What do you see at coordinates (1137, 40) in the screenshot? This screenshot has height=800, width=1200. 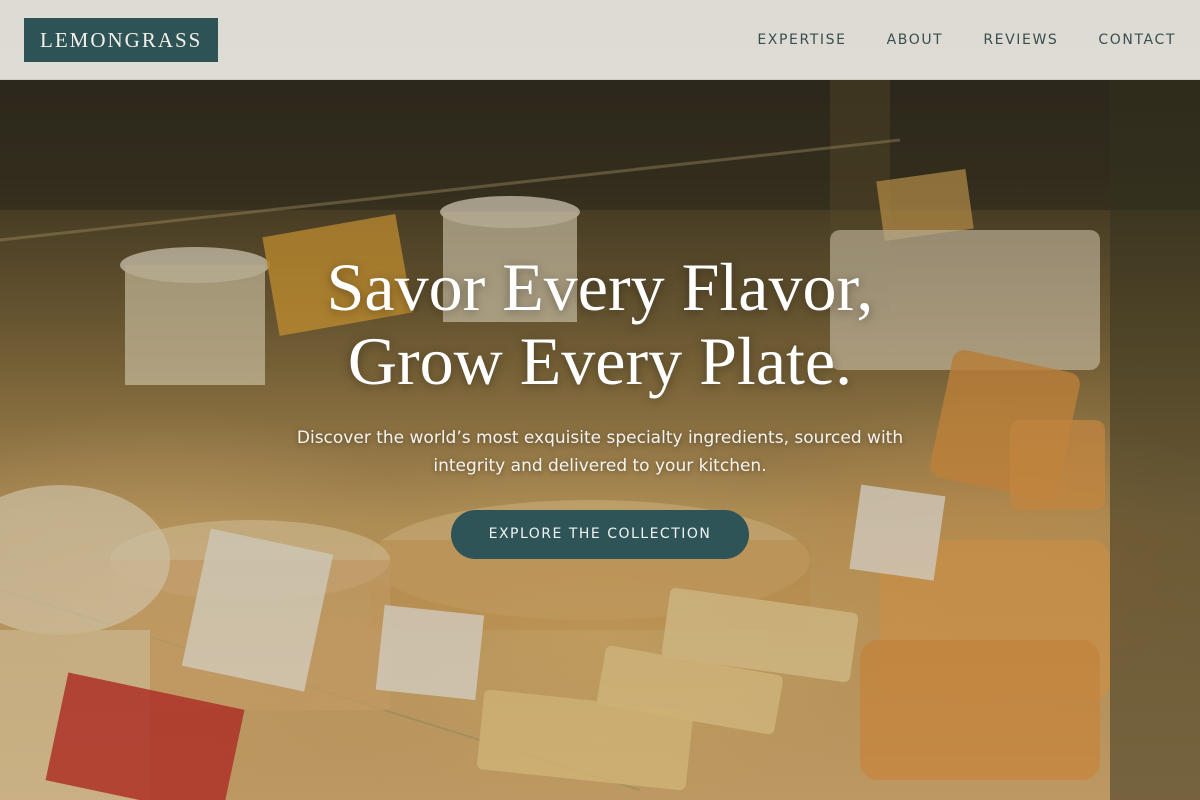 I see `nav-link-contact: CONTACT` at bounding box center [1137, 40].